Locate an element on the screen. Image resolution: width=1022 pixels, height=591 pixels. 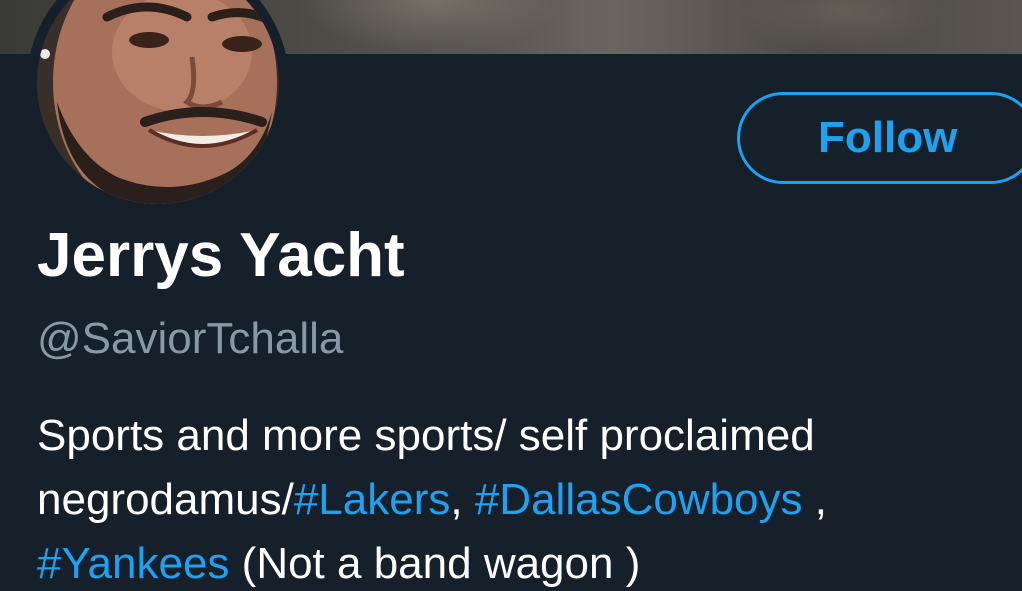
bio-text: (Not a band wagon ) is located at coordinates (435, 563).